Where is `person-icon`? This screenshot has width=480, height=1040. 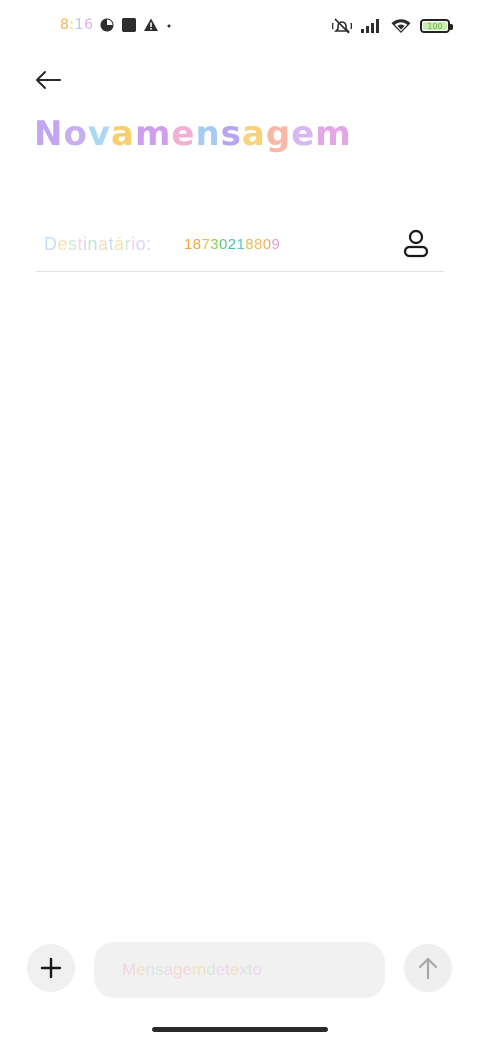
person-icon is located at coordinates (416, 243).